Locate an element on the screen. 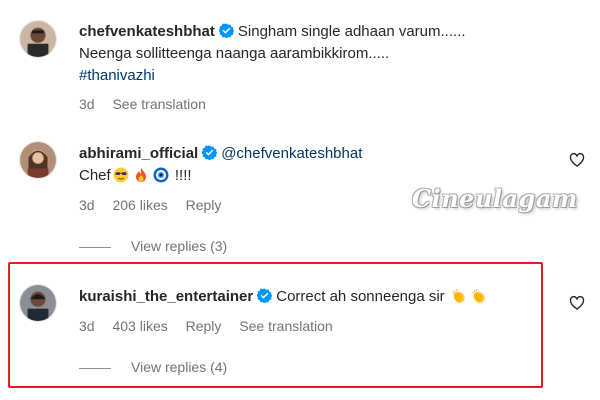 The image size is (600, 400). avatar-abhirami-official is located at coordinates (38, 160).